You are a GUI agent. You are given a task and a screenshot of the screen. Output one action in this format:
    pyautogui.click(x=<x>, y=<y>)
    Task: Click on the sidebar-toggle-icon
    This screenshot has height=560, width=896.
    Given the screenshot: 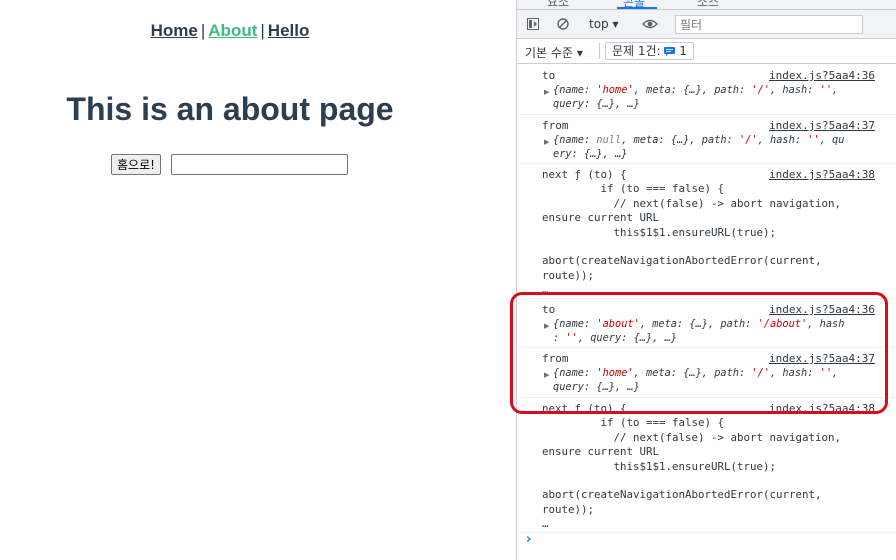 What is the action you would take?
    pyautogui.click(x=533, y=24)
    